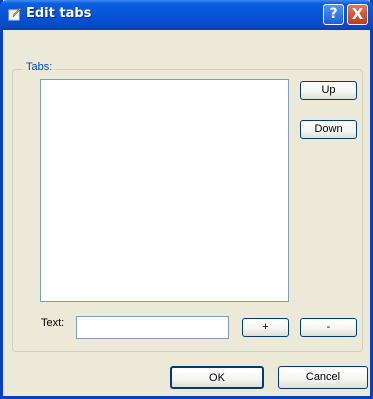  Describe the element at coordinates (328, 129) in the screenshot. I see `down-button: Down` at that location.